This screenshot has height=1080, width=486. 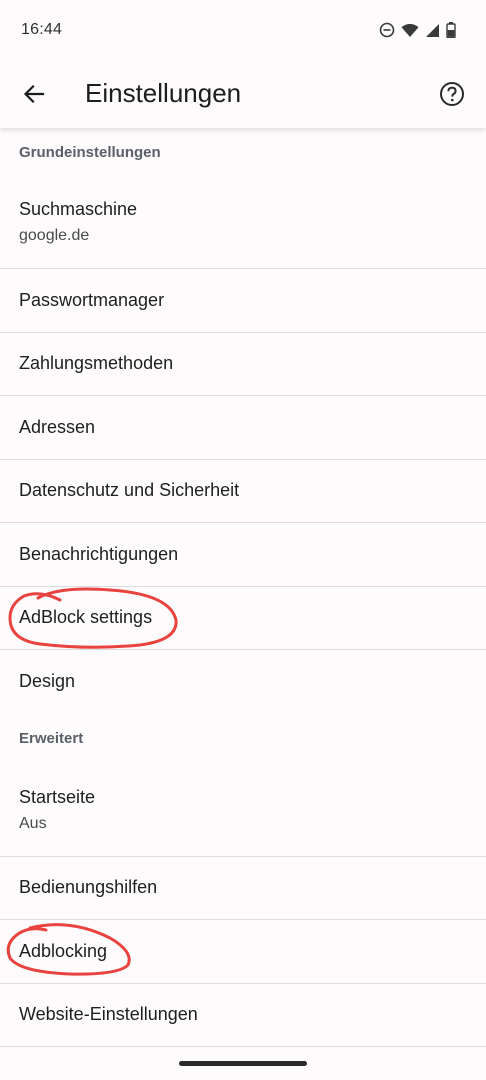 I want to click on setting-title: Passwortmanager, so click(x=92, y=299).